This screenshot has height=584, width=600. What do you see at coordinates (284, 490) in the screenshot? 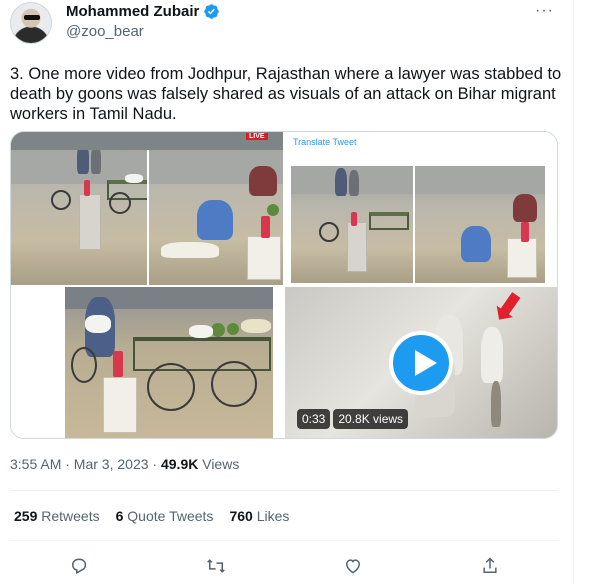
I see `divider-top` at bounding box center [284, 490].